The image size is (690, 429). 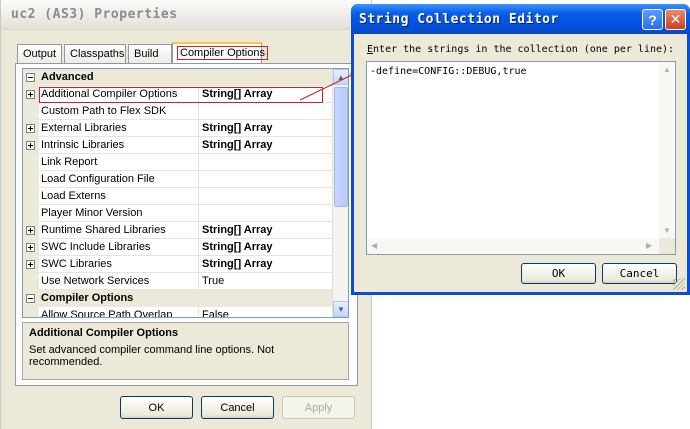 I want to click on tab-compiler-options: Compiler Options, so click(x=220, y=53).